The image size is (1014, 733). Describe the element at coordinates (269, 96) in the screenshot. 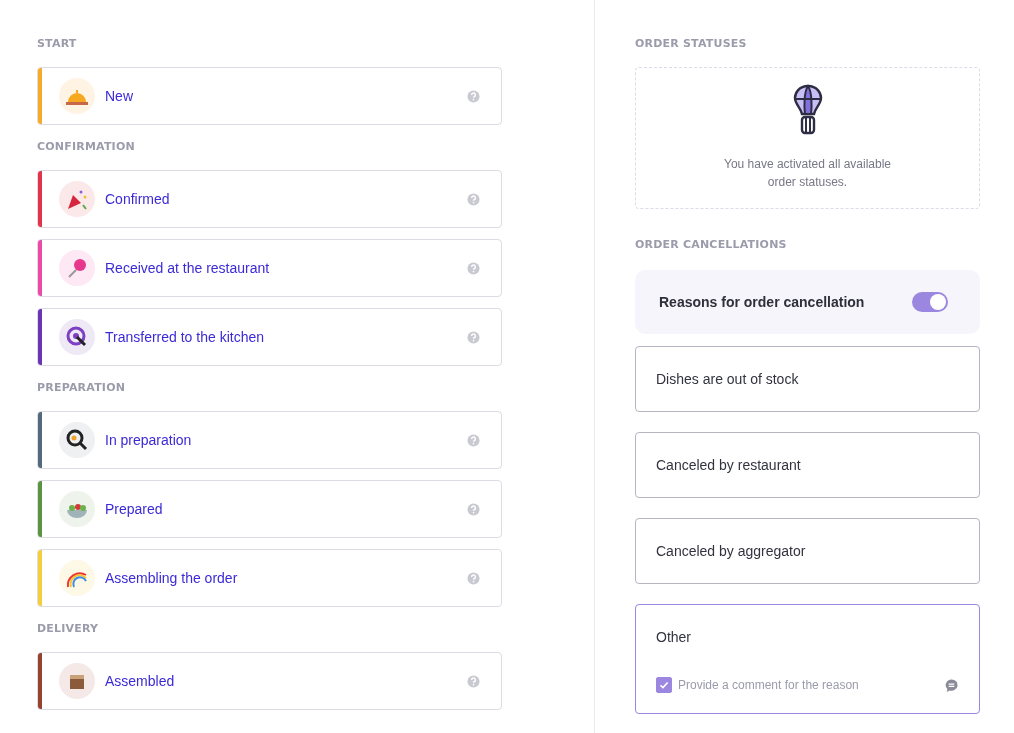

I see `status-card: New` at that location.